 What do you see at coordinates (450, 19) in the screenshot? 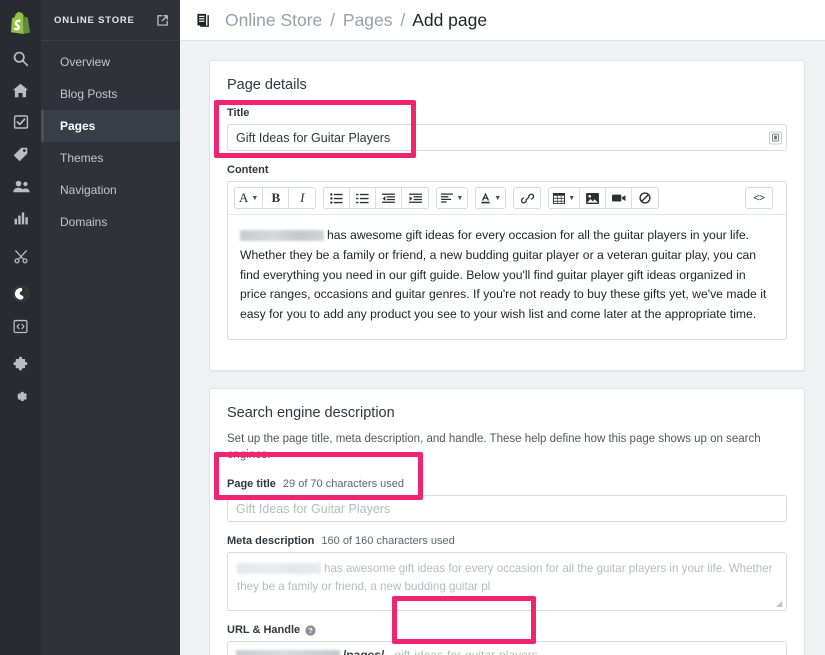
I see `breadcrumb-current: Add page` at bounding box center [450, 19].